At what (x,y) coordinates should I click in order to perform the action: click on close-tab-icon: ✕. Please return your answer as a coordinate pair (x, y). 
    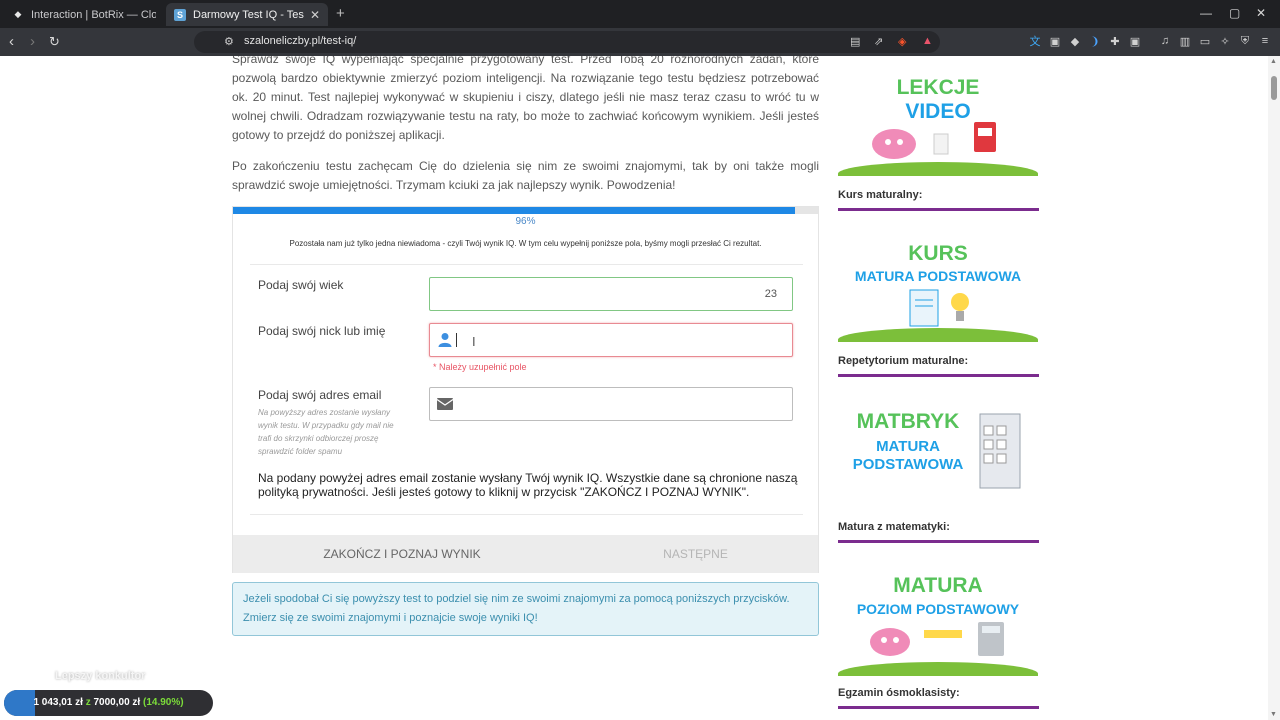
    Looking at the image, I should click on (315, 15).